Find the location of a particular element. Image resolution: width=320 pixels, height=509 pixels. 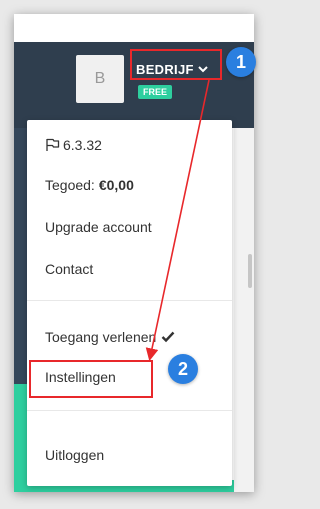

annotation-arrow is located at coordinates (177, 220).